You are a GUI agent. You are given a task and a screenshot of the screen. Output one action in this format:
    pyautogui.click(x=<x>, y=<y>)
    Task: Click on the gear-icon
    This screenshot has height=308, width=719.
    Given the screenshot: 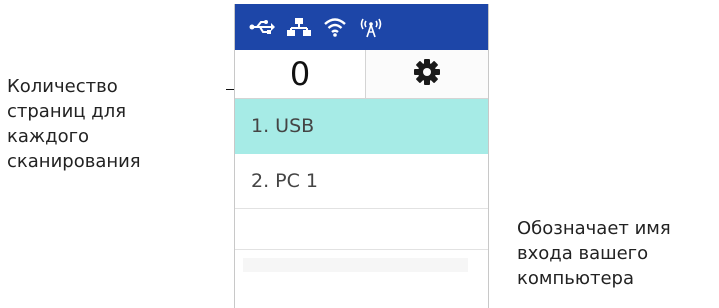 What is the action you would take?
    pyautogui.click(x=427, y=74)
    